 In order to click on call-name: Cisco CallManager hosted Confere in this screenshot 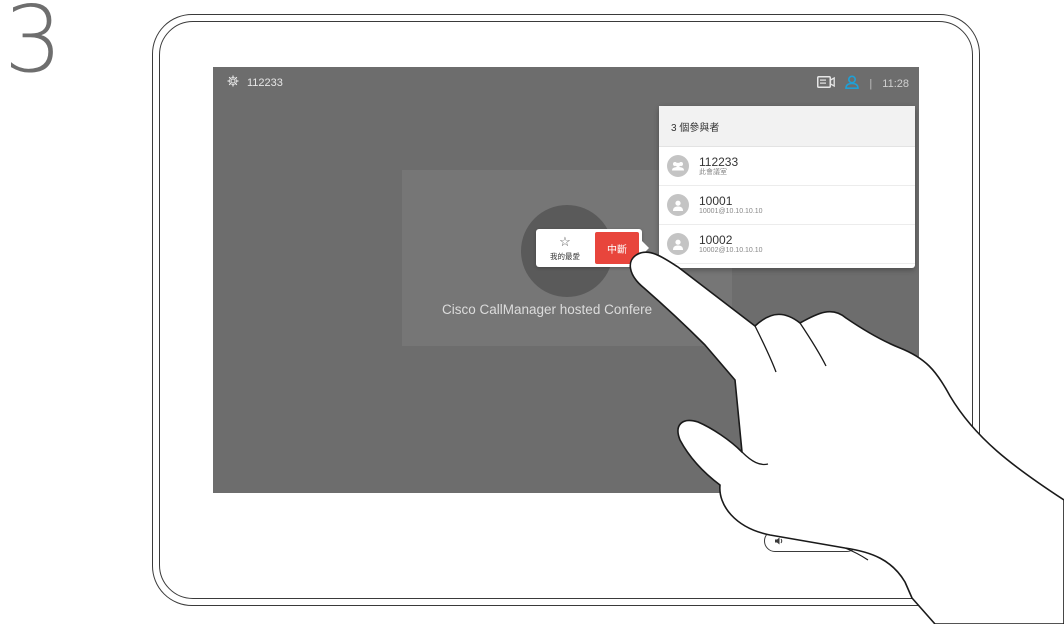, I will do `click(547, 309)`.